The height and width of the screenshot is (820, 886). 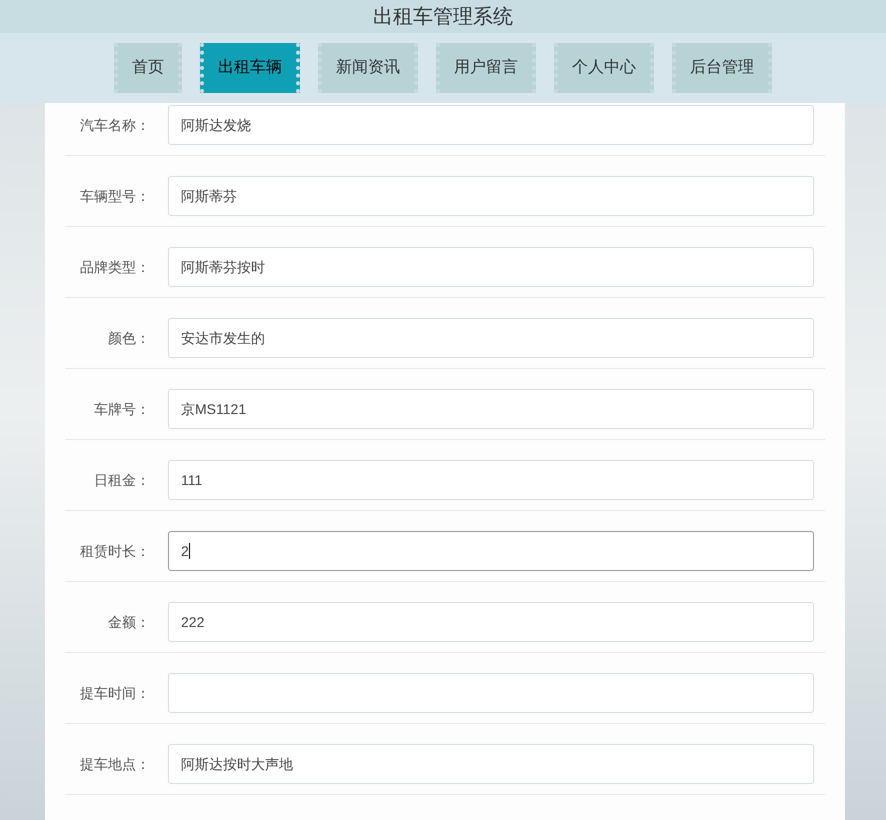 I want to click on field-label: 提车时间：, so click(x=114, y=693).